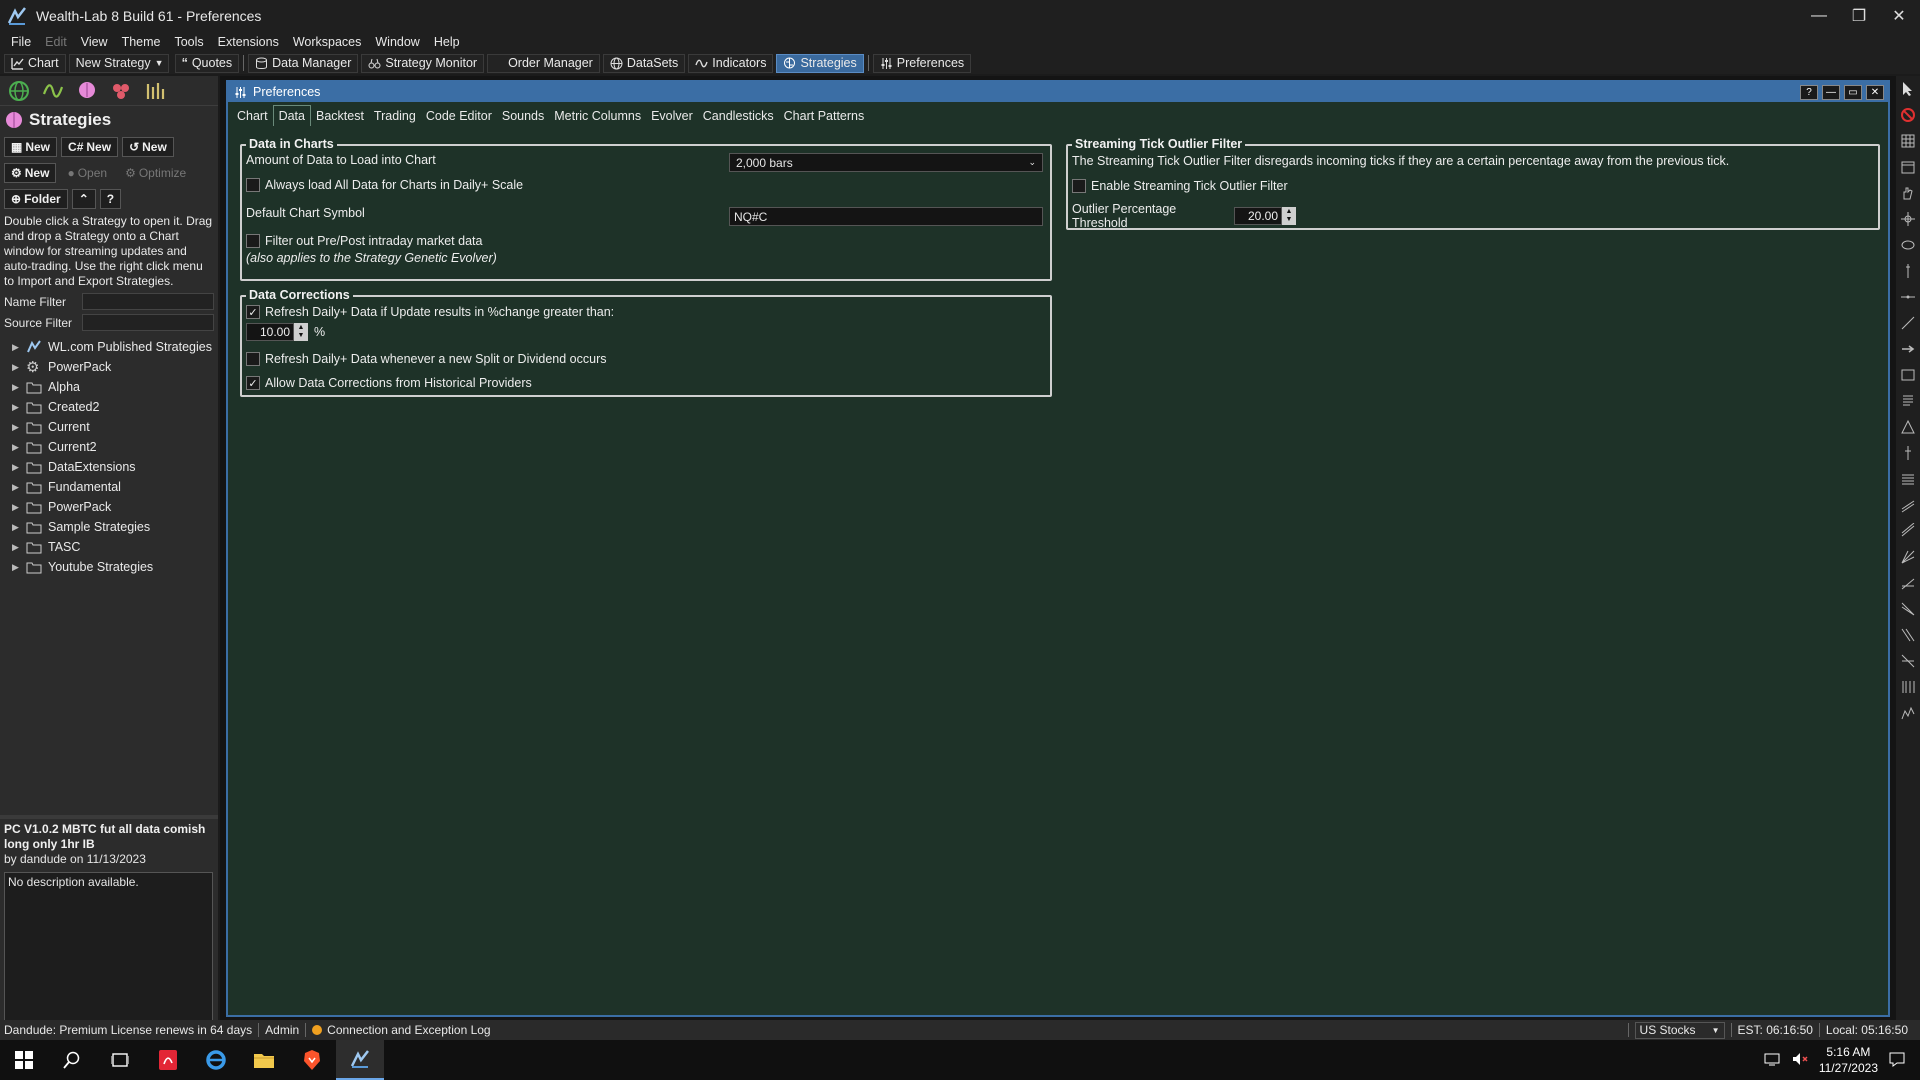 Image resolution: width=1920 pixels, height=1080 pixels. Describe the element at coordinates (597, 116) in the screenshot. I see `tab-metric-columns: Metric Columns` at that location.